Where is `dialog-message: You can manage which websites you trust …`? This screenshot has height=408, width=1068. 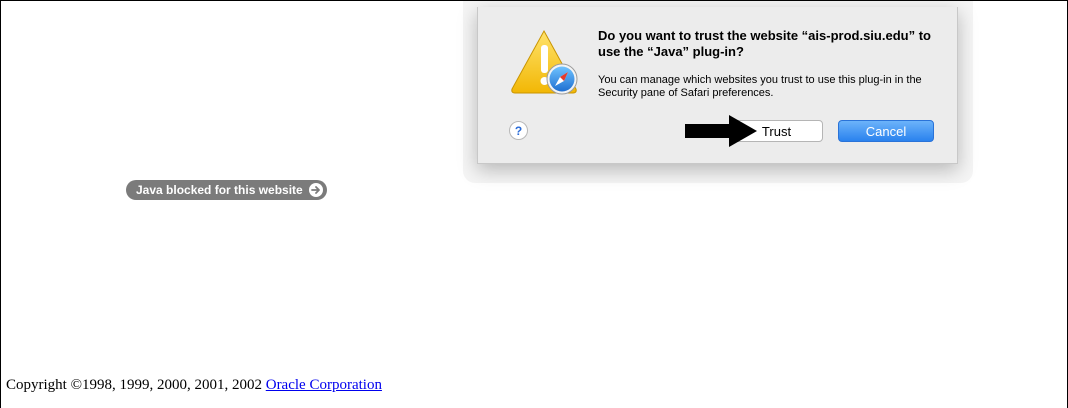 dialog-message: You can manage which websites you trust … is located at coordinates (760, 86).